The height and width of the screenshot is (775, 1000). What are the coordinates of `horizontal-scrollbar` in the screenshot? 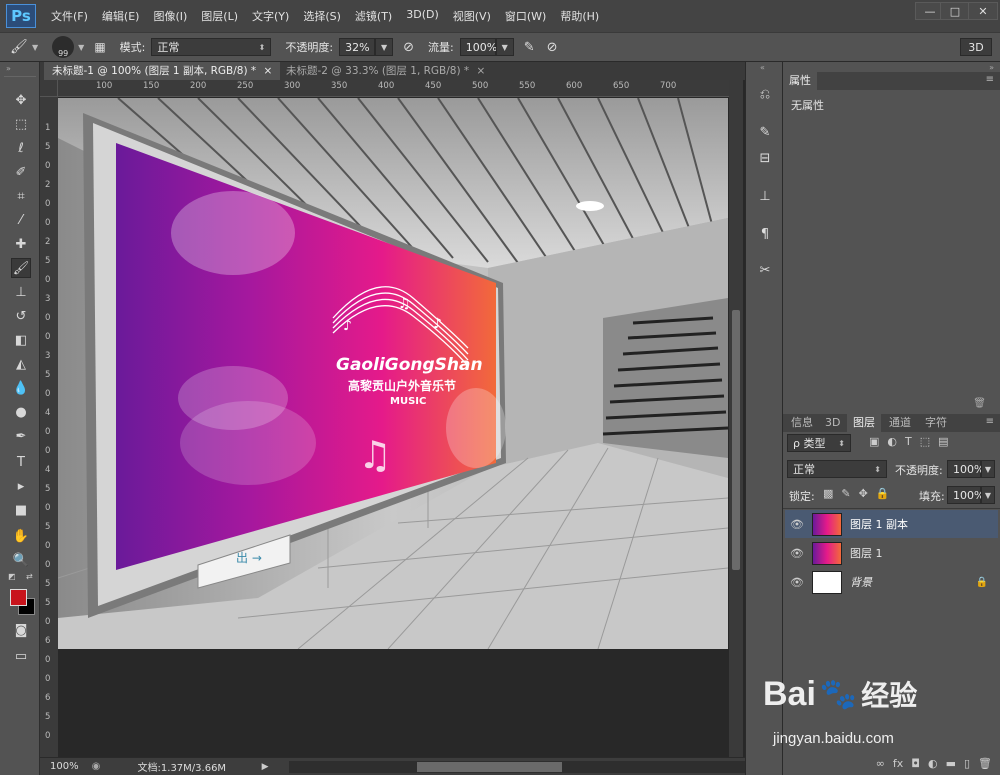 It's located at (516, 766).